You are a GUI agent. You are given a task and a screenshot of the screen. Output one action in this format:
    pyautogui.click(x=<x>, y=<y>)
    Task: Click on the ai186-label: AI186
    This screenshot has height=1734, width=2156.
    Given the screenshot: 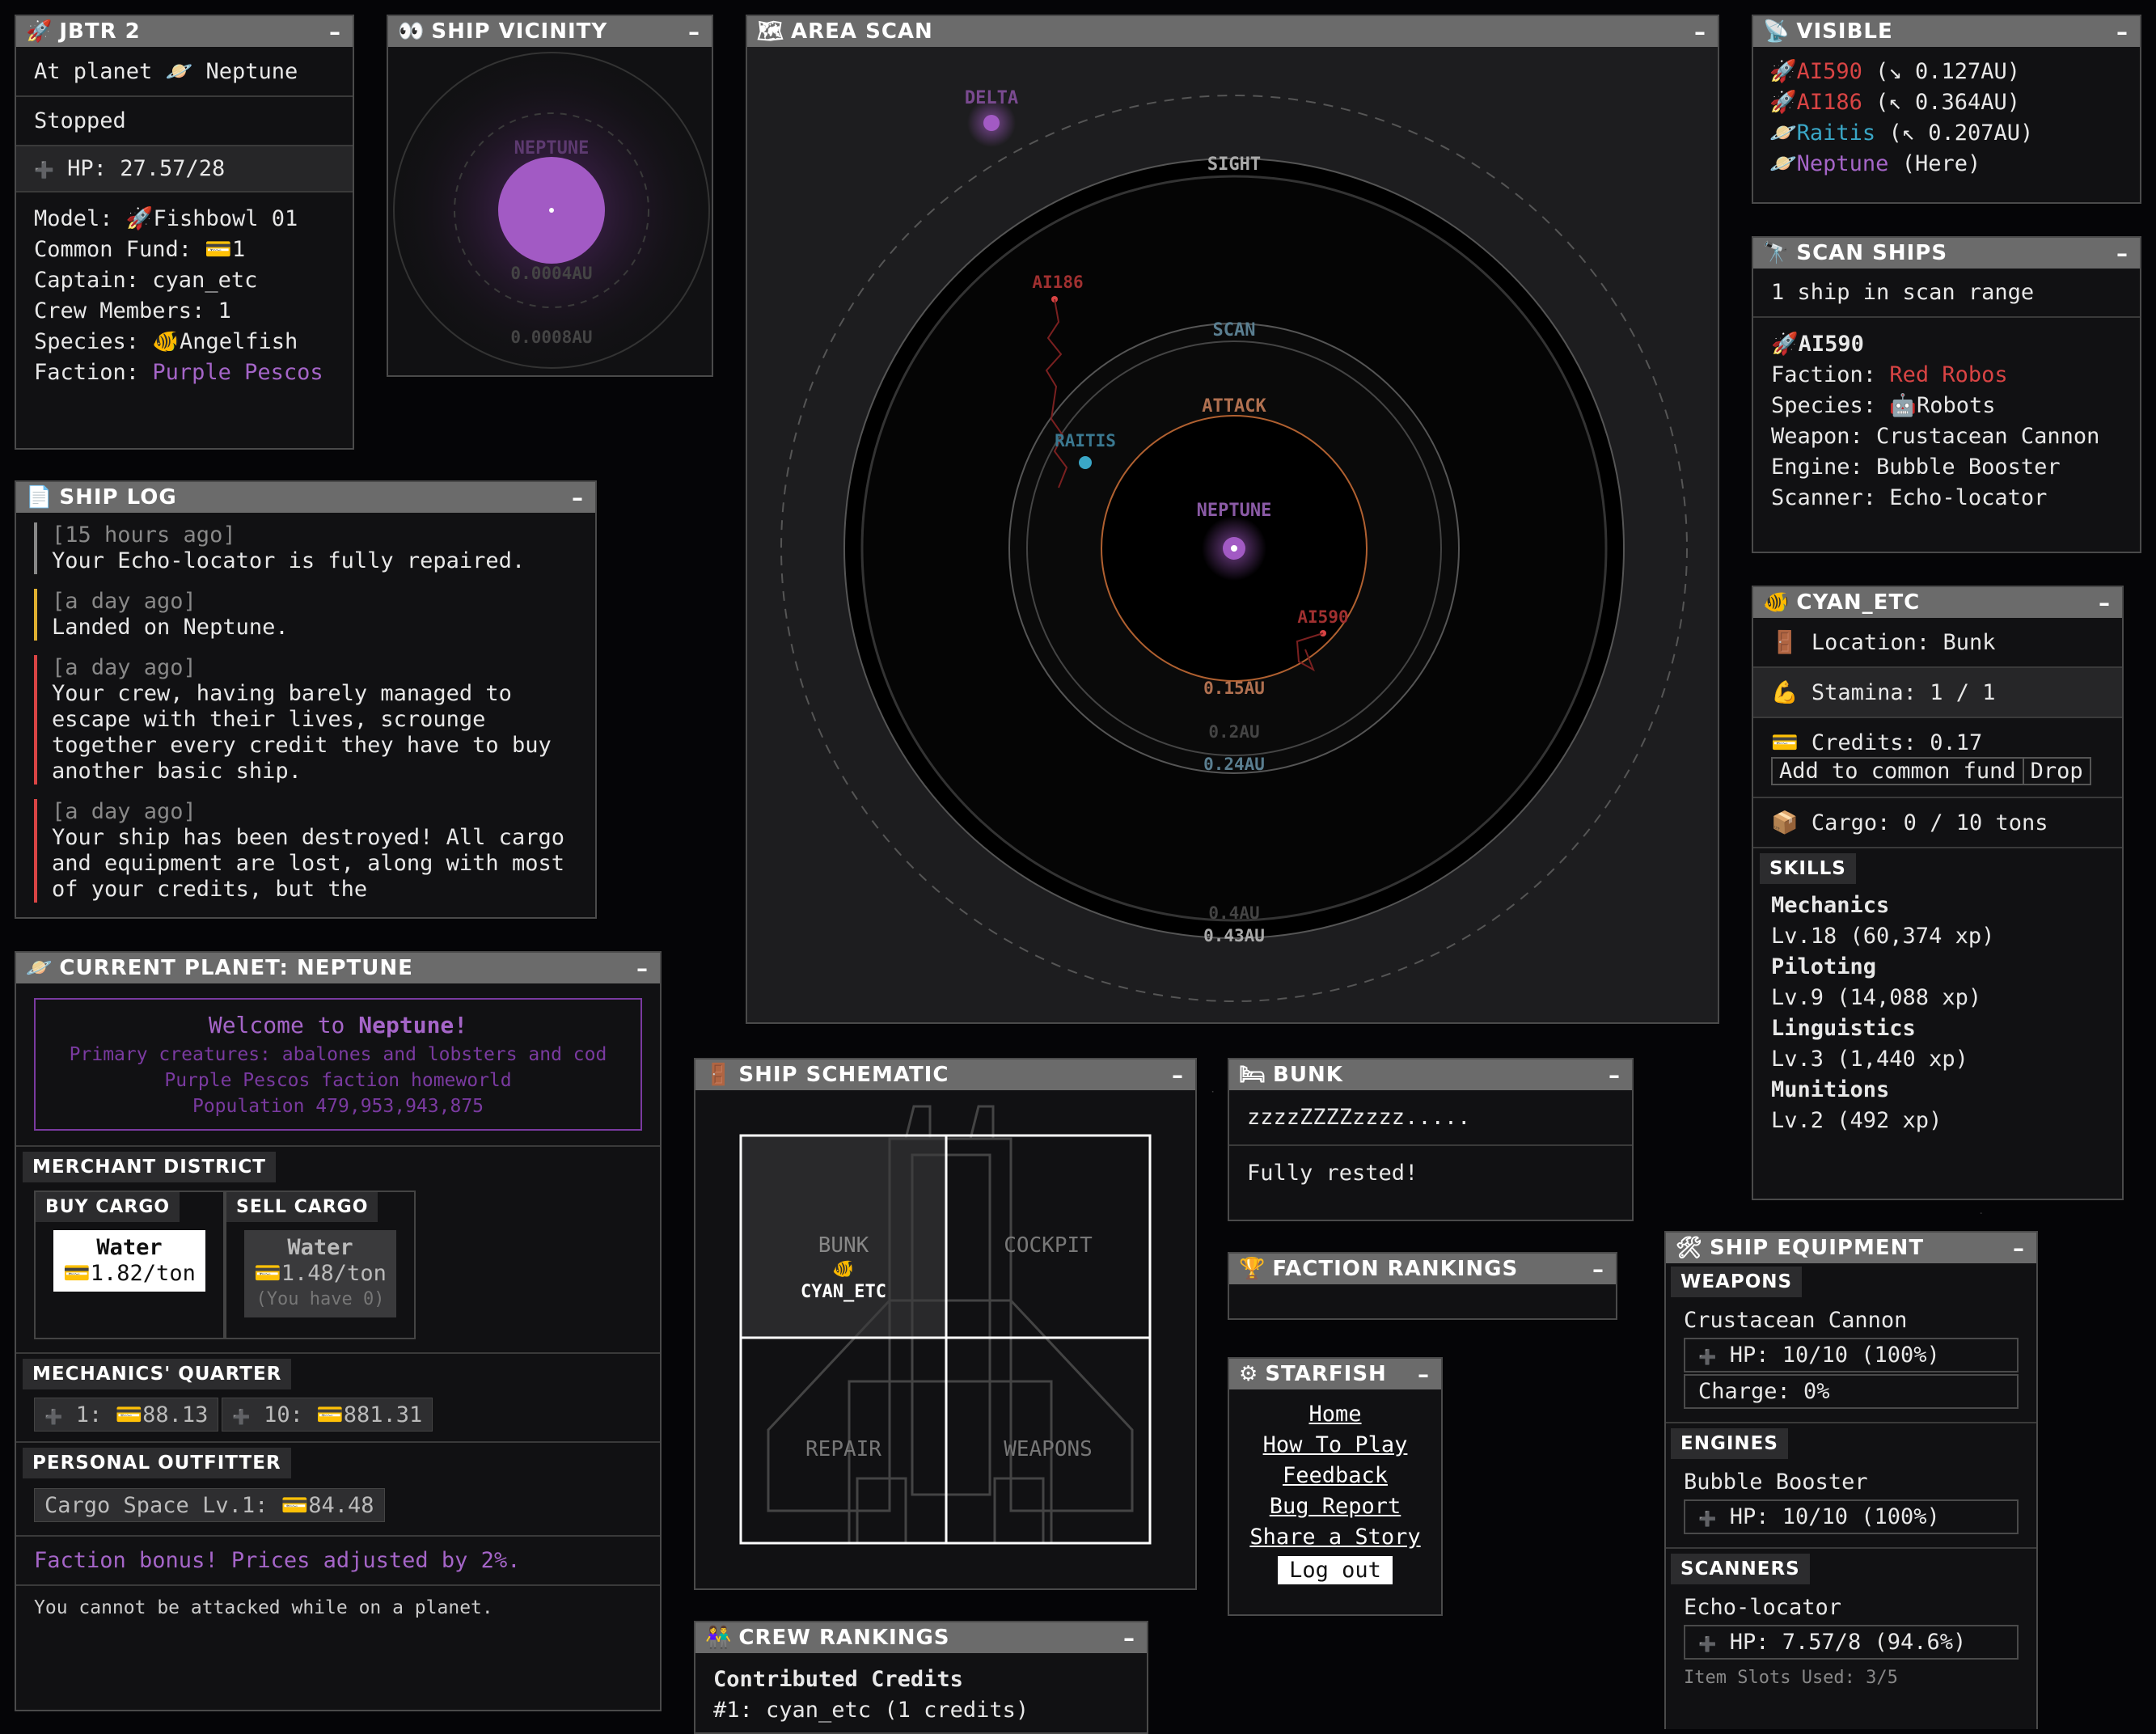 What is the action you would take?
    pyautogui.click(x=1058, y=282)
    